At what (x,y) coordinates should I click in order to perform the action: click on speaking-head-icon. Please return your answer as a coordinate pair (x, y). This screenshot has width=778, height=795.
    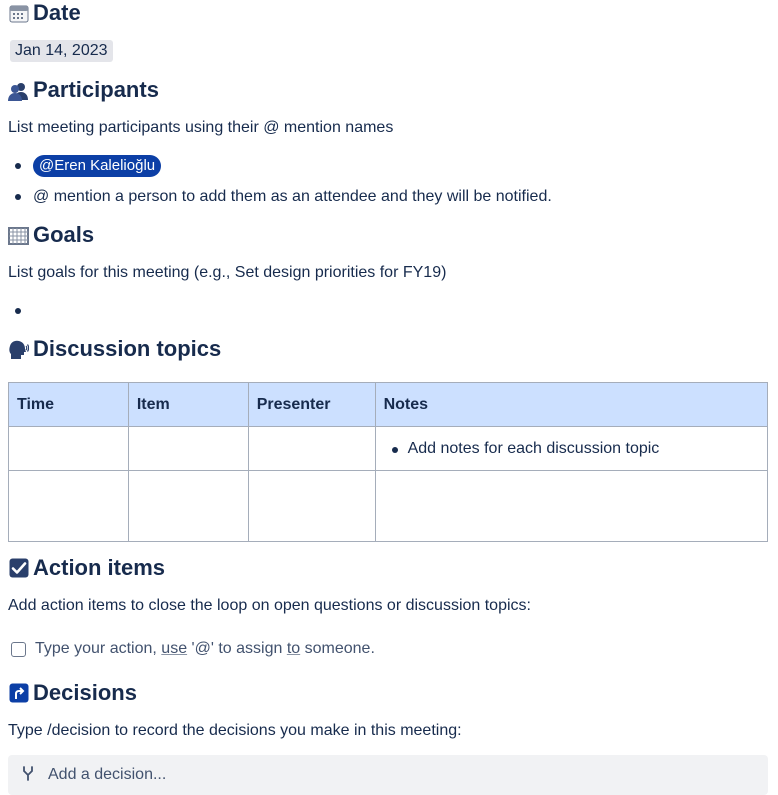
    Looking at the image, I should click on (18, 349).